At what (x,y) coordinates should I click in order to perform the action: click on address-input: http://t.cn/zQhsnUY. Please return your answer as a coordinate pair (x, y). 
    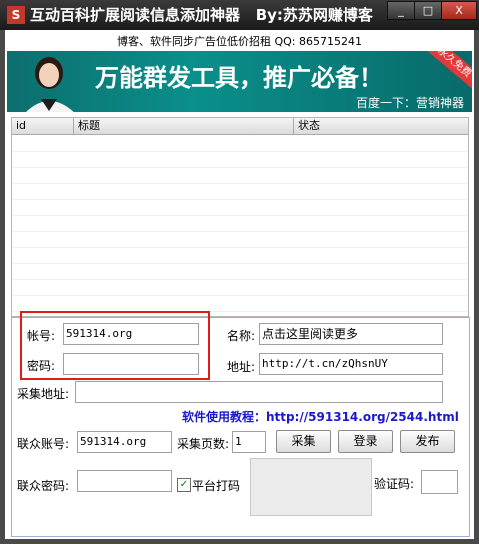
    Looking at the image, I should click on (351, 364).